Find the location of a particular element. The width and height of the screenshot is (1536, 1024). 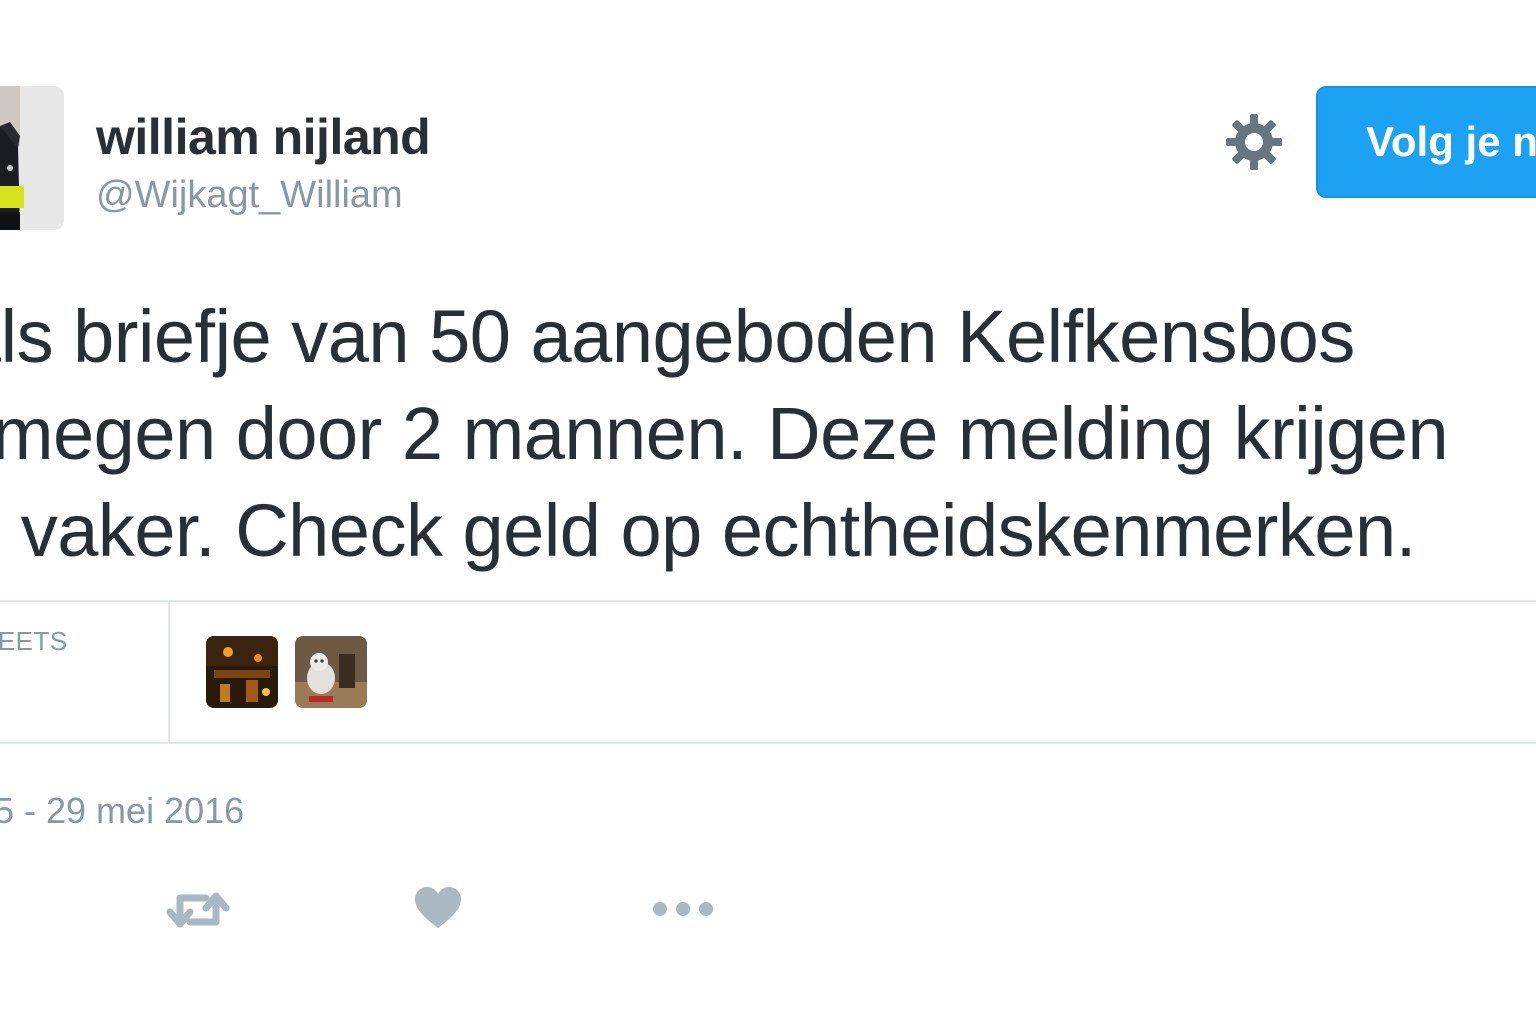

retweets-label: VEETS is located at coordinates (34, 641).